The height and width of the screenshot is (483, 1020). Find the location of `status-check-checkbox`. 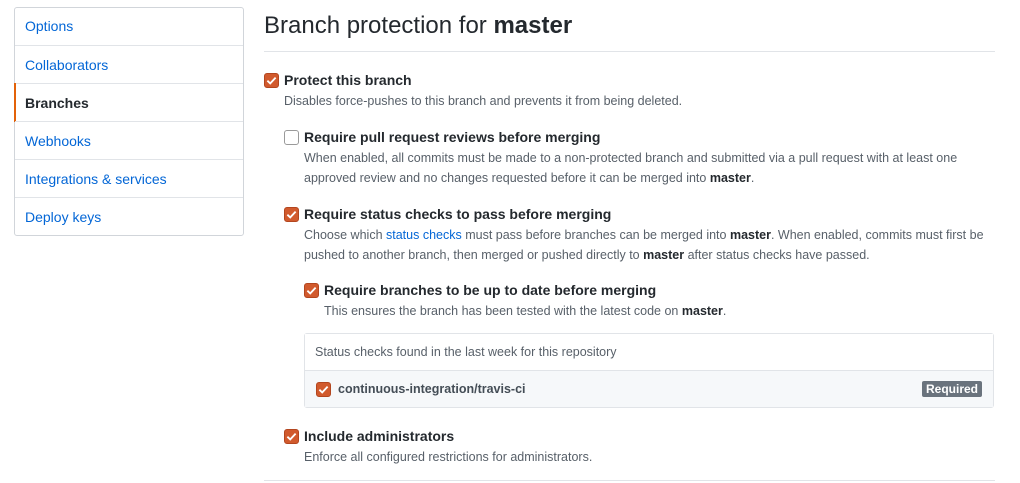

status-check-checkbox is located at coordinates (323, 389).